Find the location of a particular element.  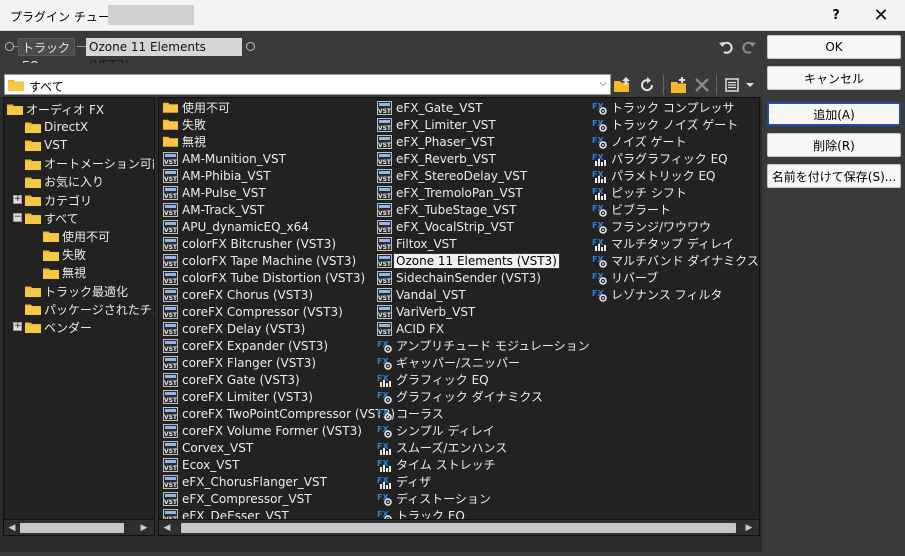

tree-item: 失敗 is located at coordinates (64, 255).